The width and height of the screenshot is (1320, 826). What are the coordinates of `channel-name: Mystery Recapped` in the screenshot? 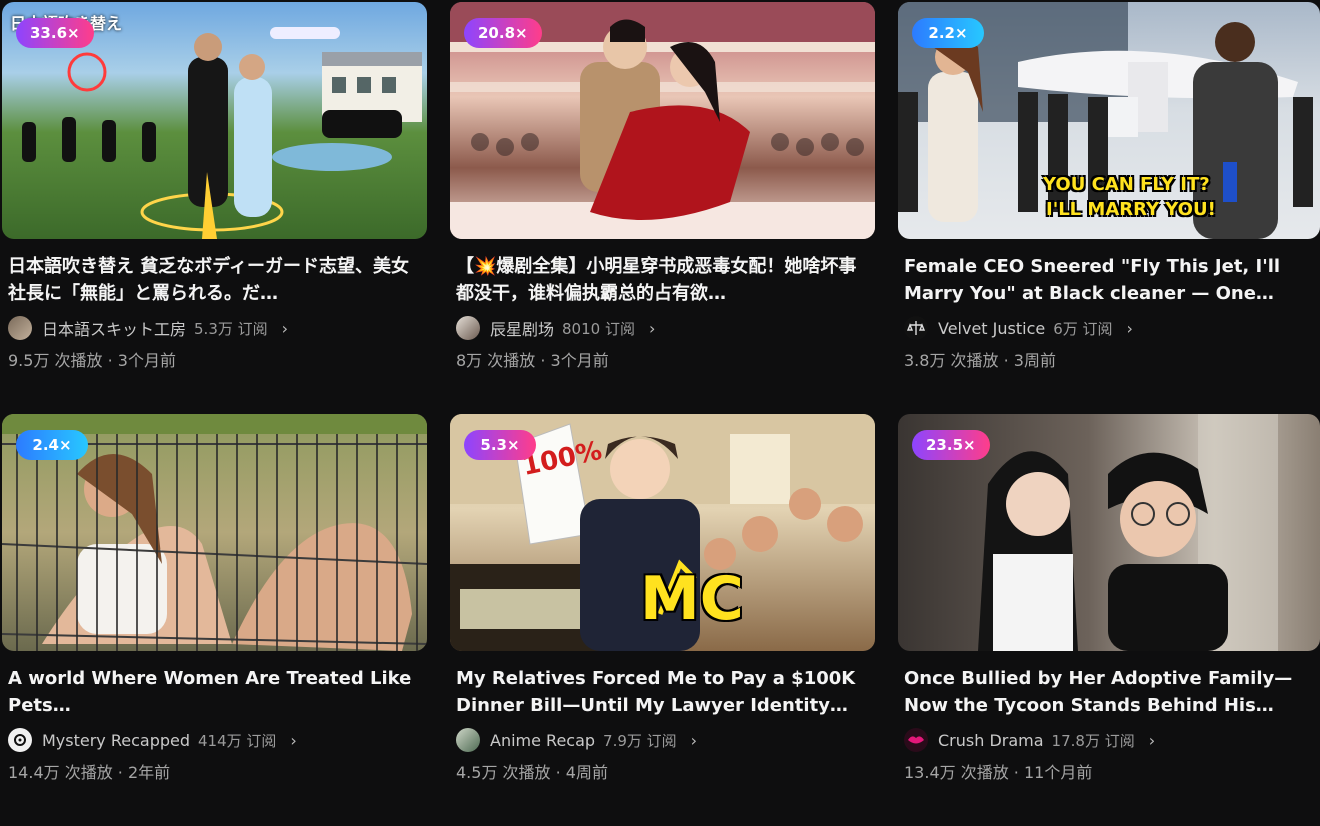 It's located at (116, 740).